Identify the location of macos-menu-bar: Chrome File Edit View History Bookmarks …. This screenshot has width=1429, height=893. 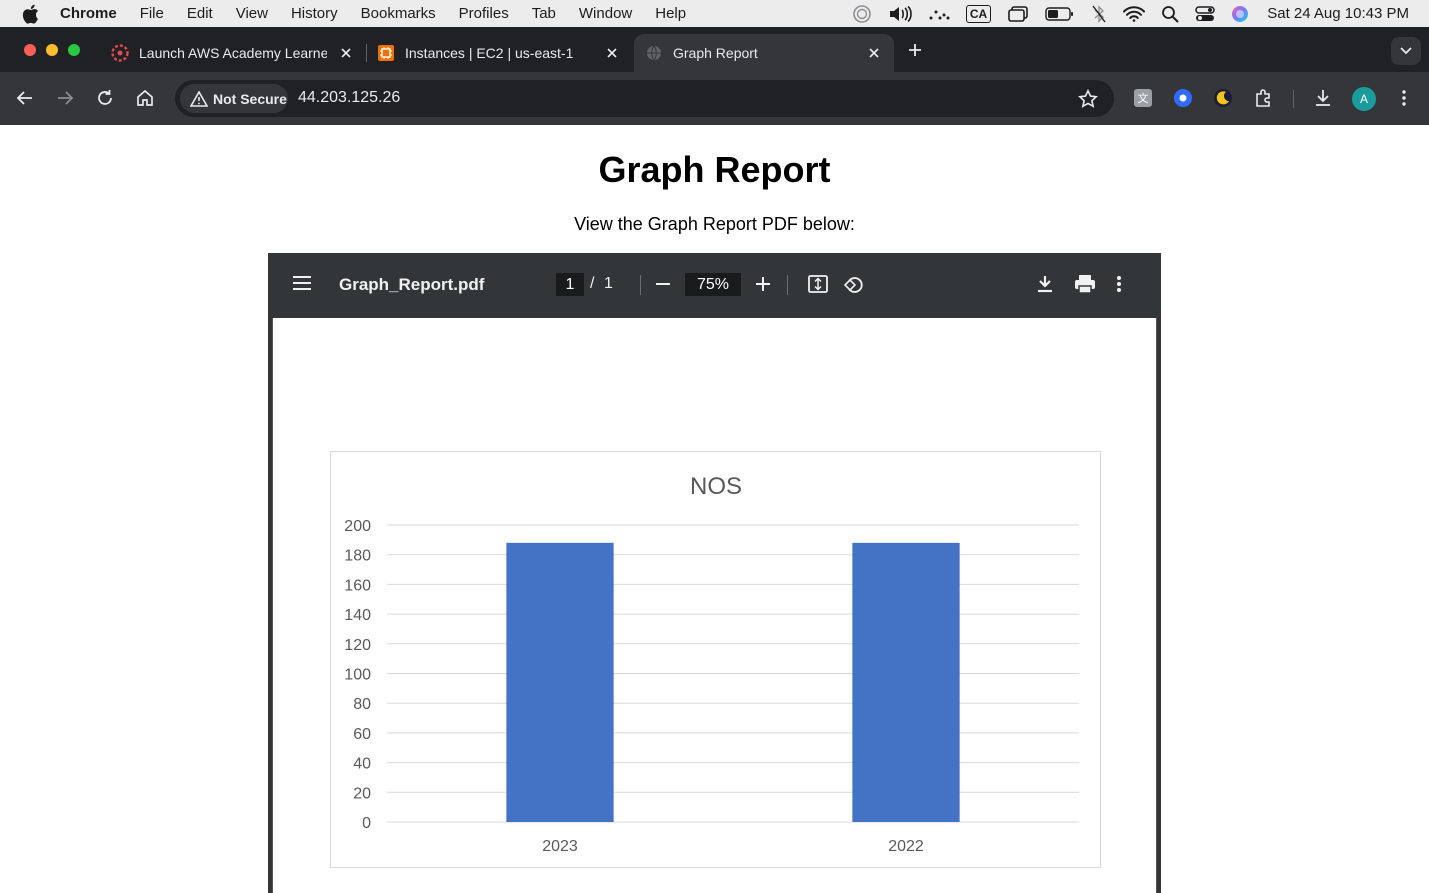
(714, 13).